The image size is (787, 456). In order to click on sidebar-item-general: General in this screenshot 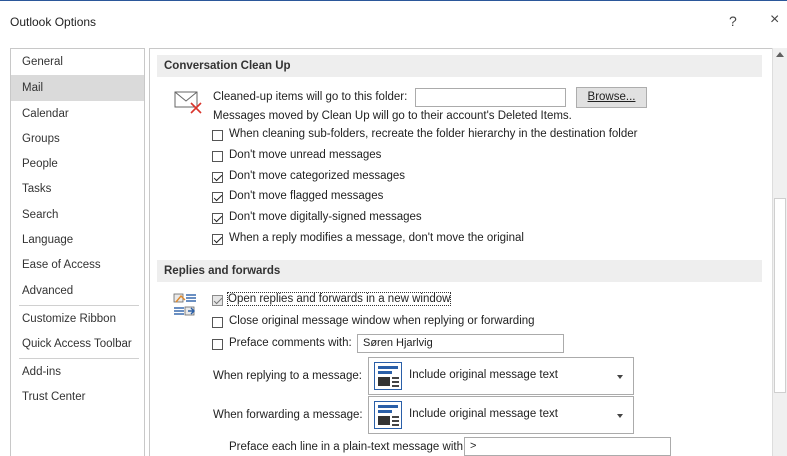, I will do `click(77, 62)`.